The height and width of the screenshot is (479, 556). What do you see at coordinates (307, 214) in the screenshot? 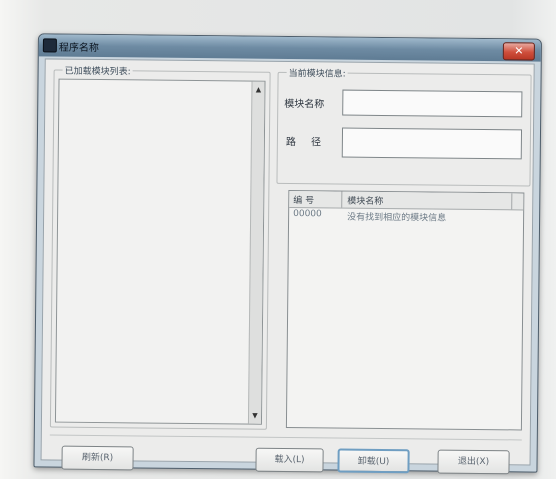
I see `table-cell-id: 00000` at bounding box center [307, 214].